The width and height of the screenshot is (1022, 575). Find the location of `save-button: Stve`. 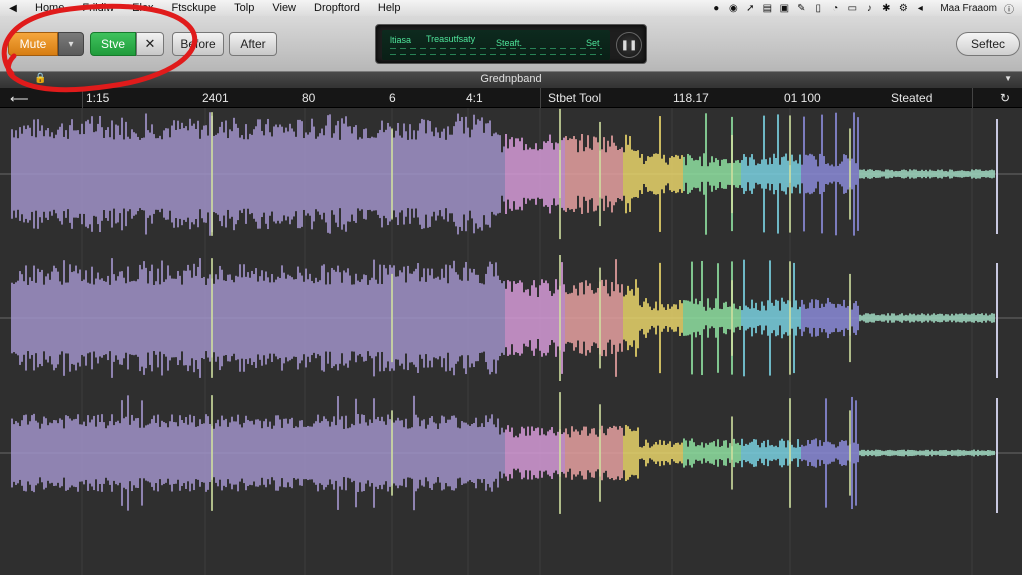

save-button: Stve is located at coordinates (113, 44).